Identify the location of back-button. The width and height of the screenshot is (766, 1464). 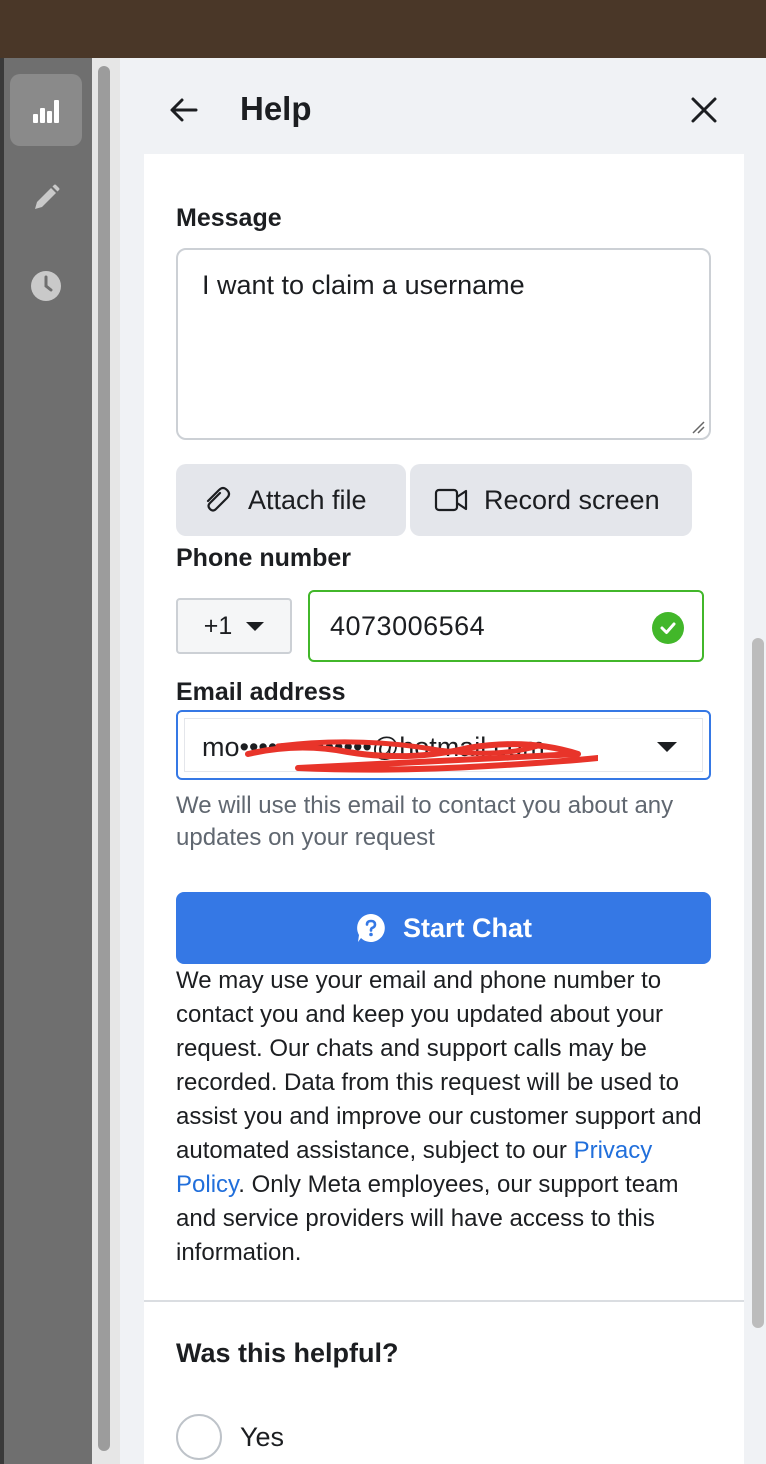
(184, 110).